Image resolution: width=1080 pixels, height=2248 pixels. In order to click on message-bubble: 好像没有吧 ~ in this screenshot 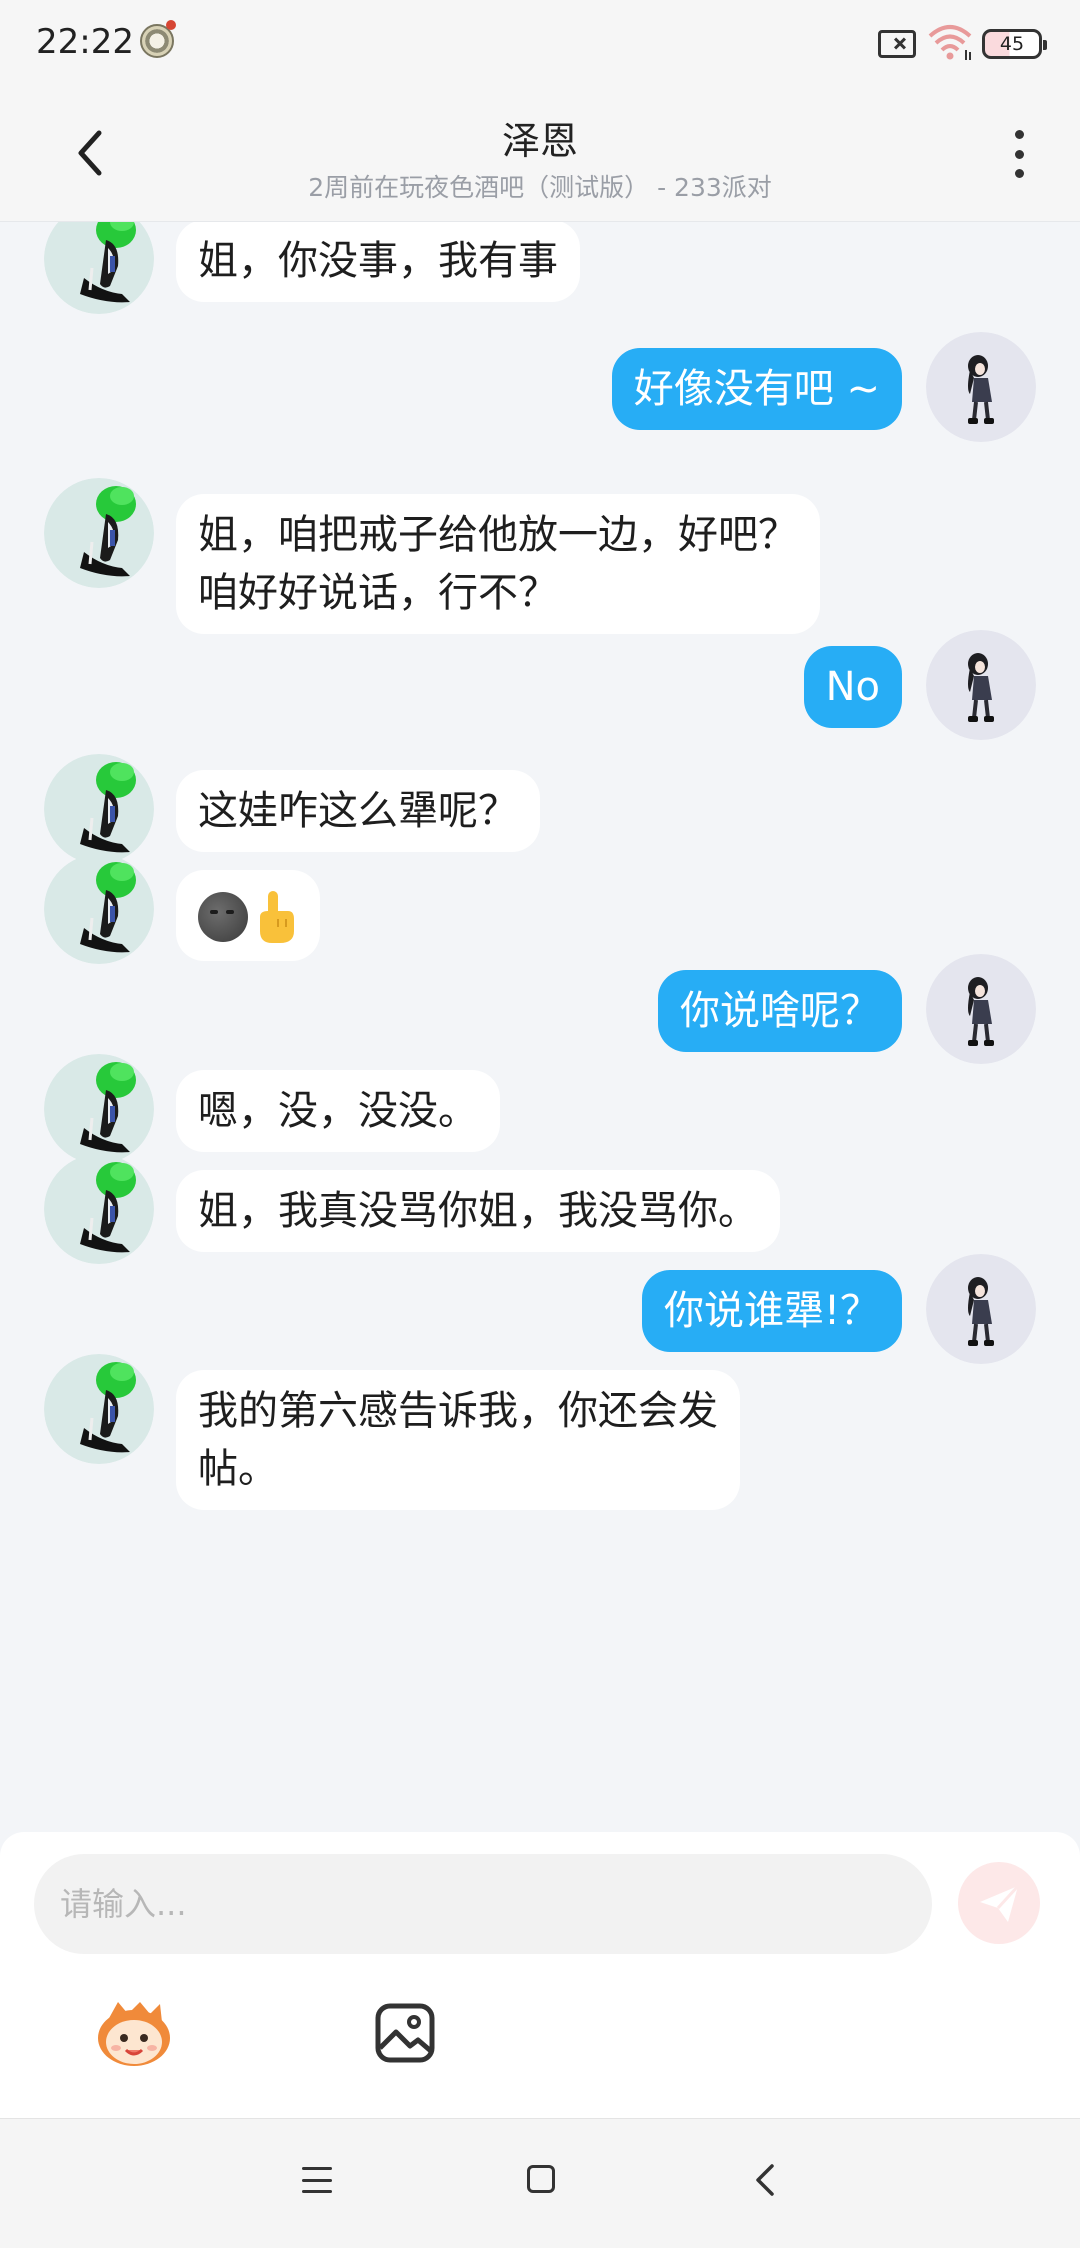, I will do `click(756, 389)`.